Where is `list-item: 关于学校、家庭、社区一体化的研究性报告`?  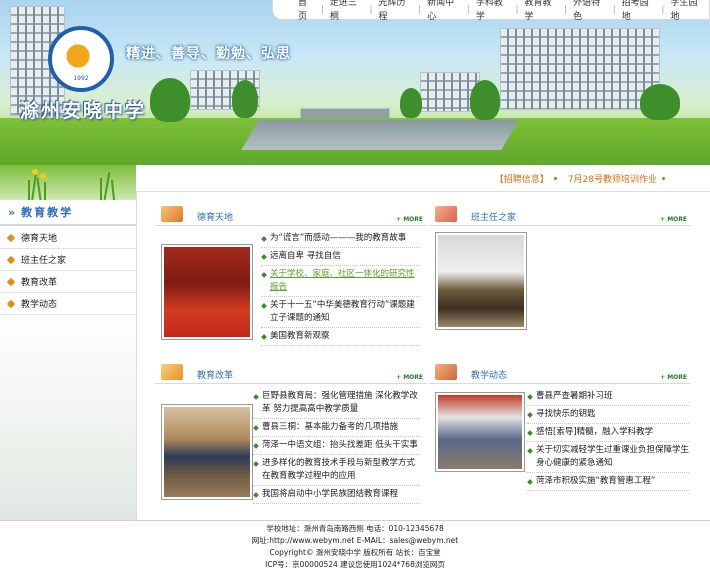
list-item: 关于学校、家庭、社区一体化的研究性报告 is located at coordinates (340, 281).